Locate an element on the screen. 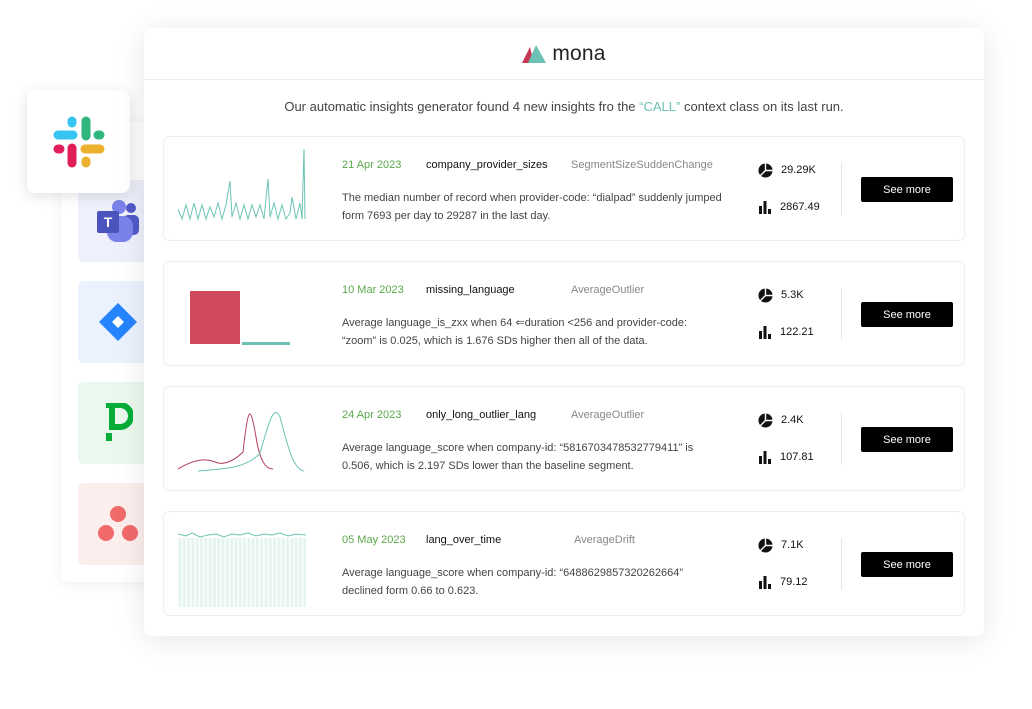 This screenshot has height=709, width=1032. slack-icon is located at coordinates (78, 141).